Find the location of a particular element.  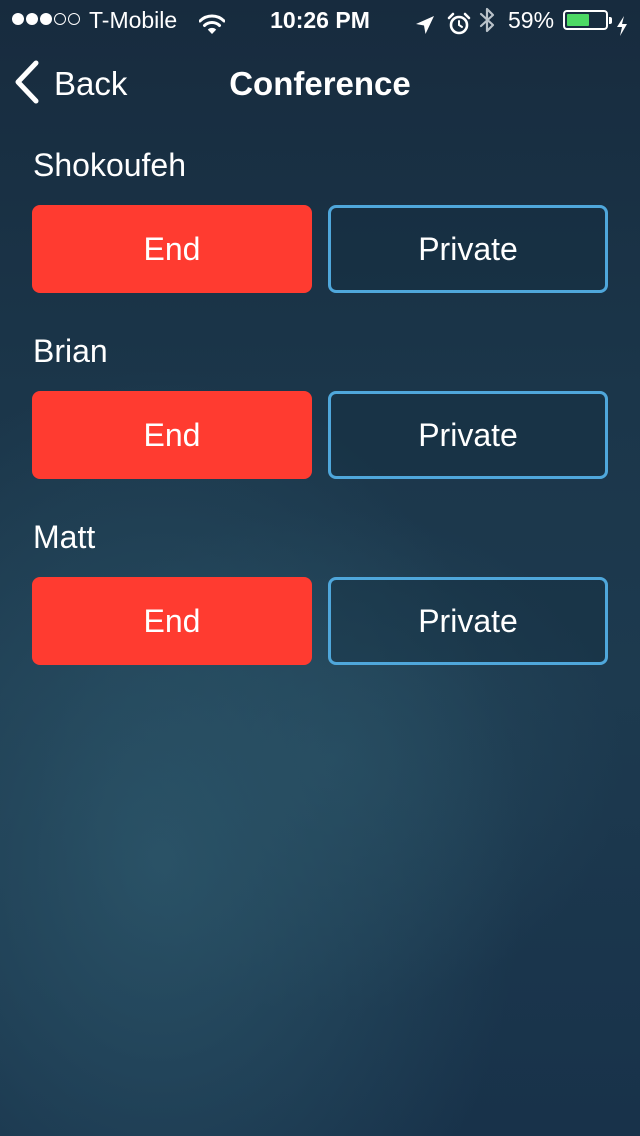

participant-name: Shokoufeh is located at coordinates (110, 165).